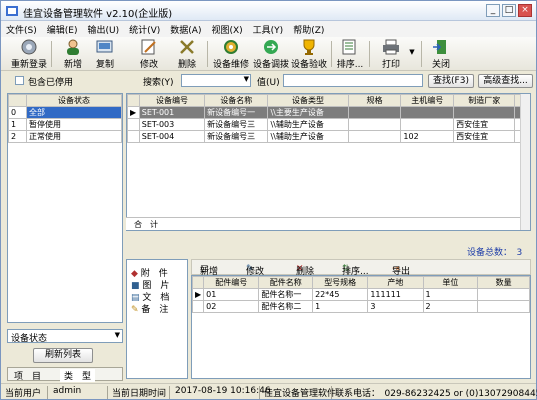 Image resolution: width=537 pixels, height=400 pixels. I want to click on refresh-list-button: 刷新列表, so click(63, 355).